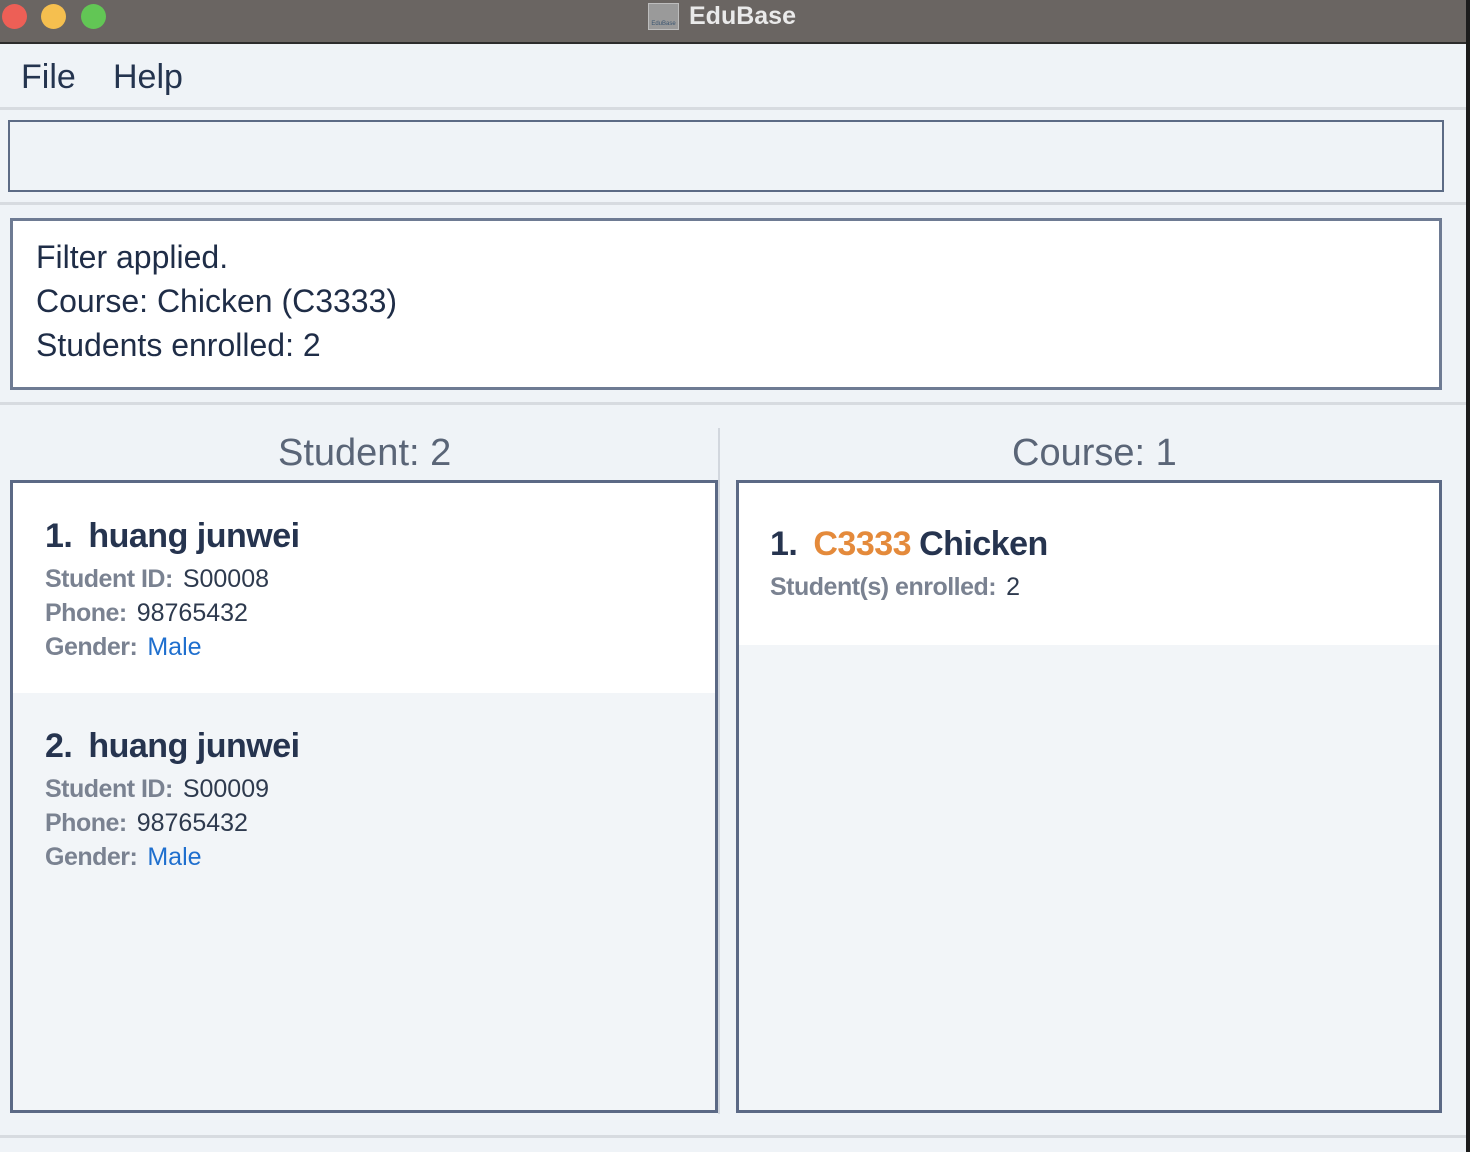  What do you see at coordinates (719, 771) in the screenshot?
I see `panel-splitter` at bounding box center [719, 771].